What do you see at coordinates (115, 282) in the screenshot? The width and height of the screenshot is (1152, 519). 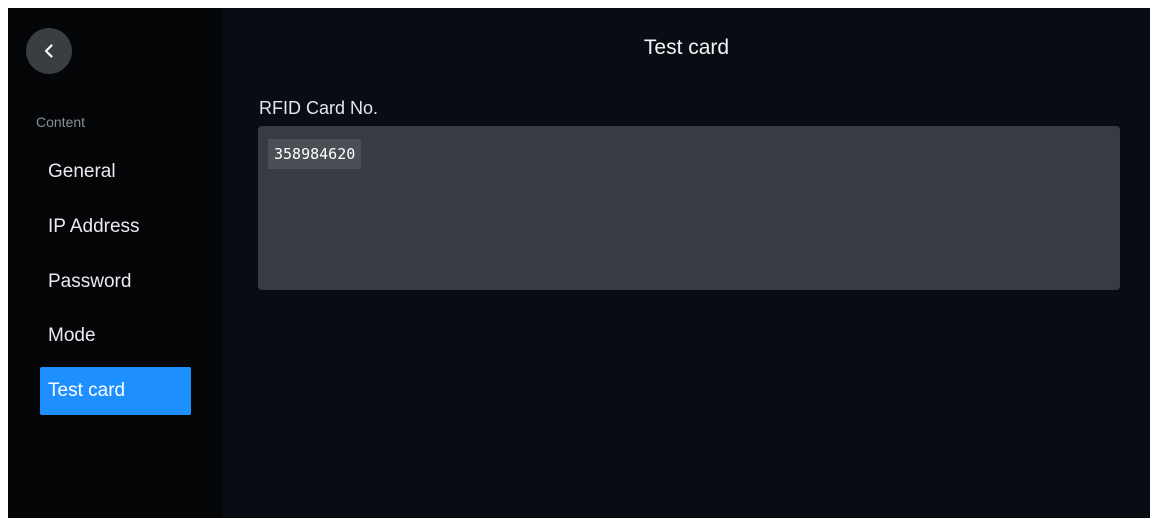 I see `sidebar-item-password: Password` at bounding box center [115, 282].